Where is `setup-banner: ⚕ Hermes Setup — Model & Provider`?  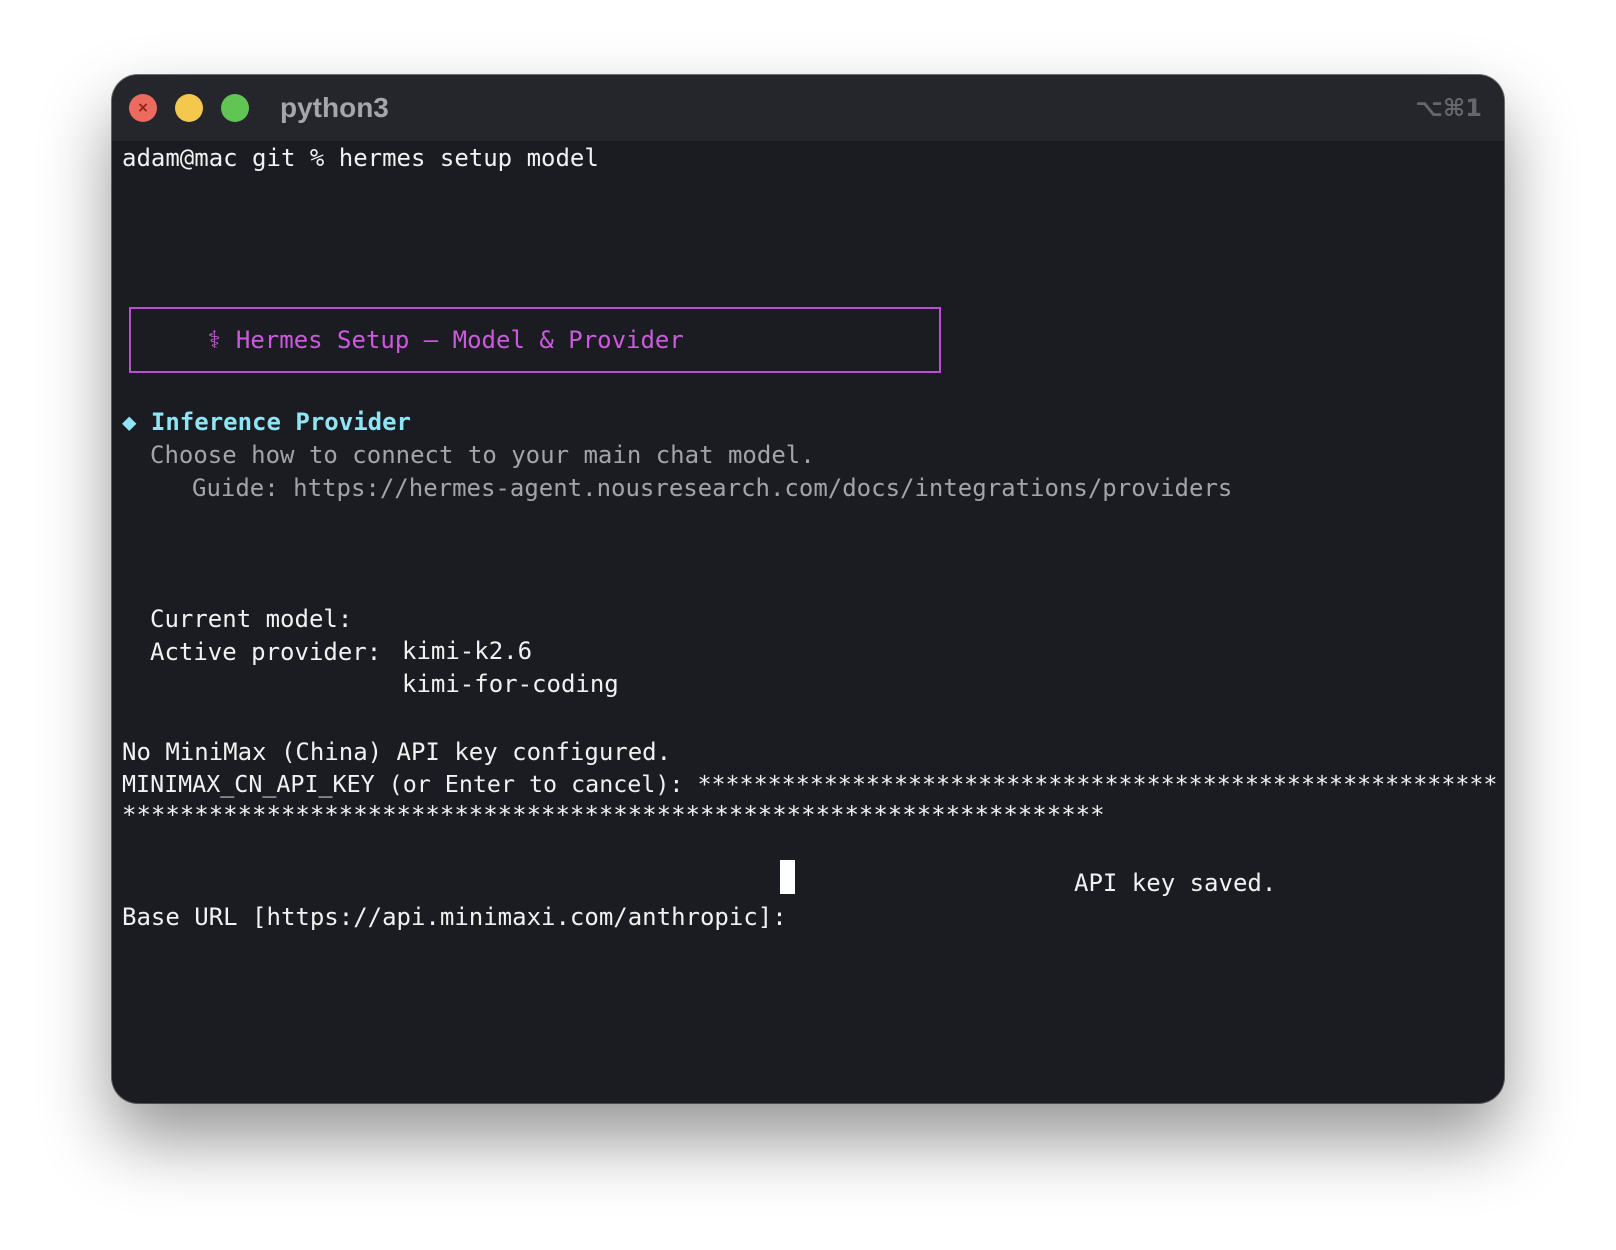
setup-banner: ⚕ Hermes Setup — Model & Provider is located at coordinates (535, 340).